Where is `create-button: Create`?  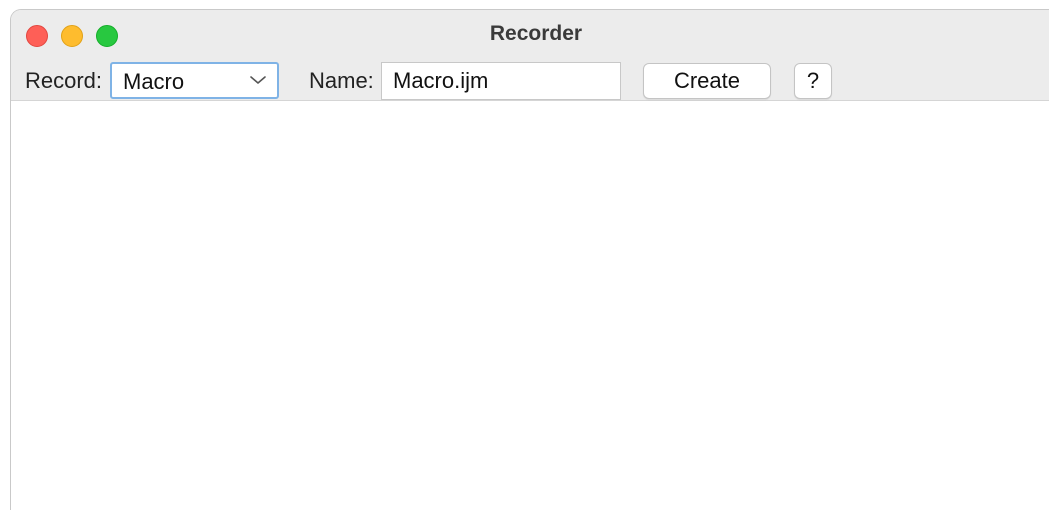 create-button: Create is located at coordinates (707, 81).